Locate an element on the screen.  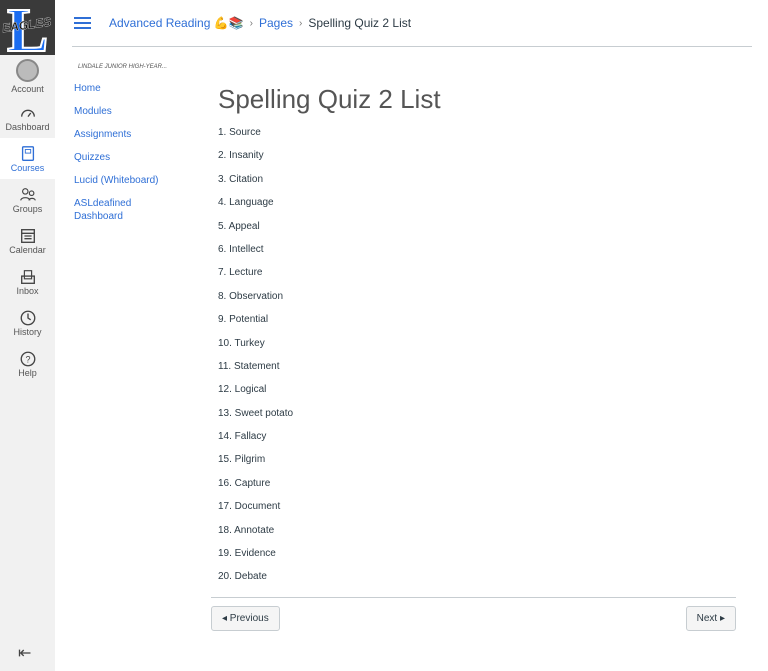
breadcrumb-pages: Pages is located at coordinates (276, 23).